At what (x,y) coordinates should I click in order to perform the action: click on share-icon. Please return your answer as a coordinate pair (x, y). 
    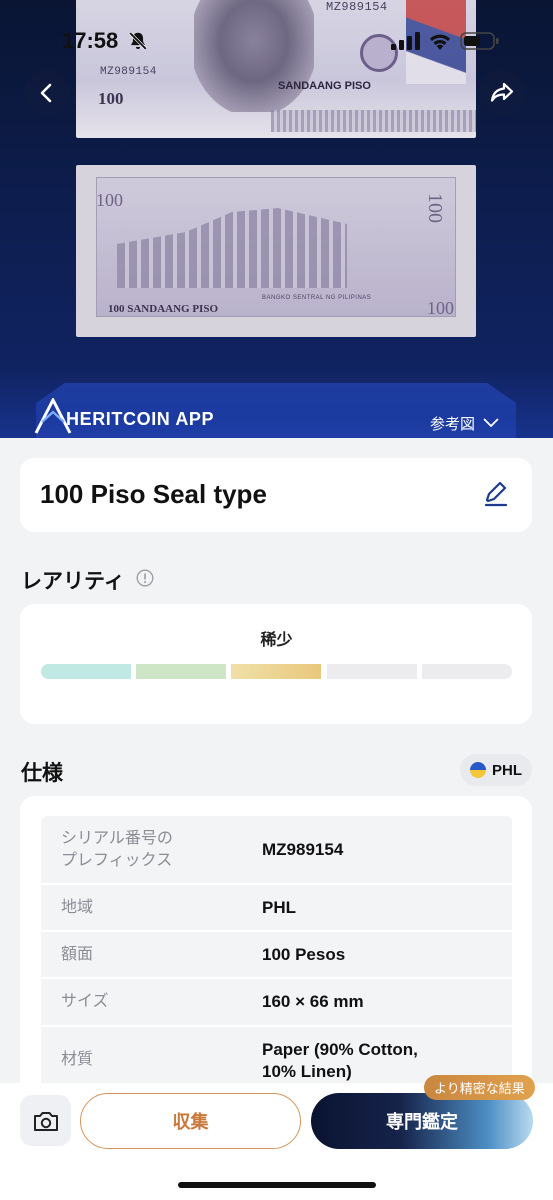
    Looking at the image, I should click on (502, 92).